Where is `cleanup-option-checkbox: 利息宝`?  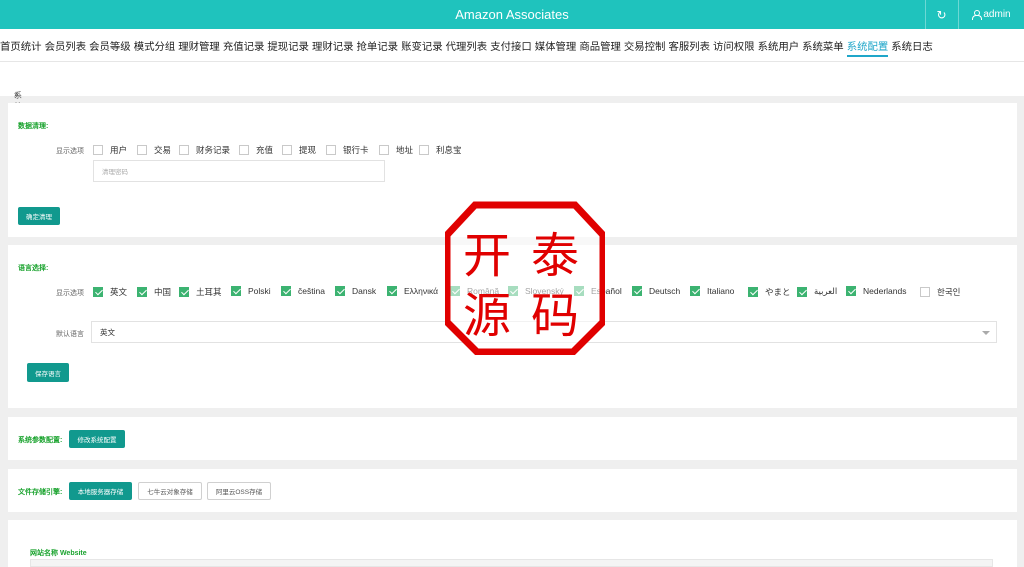
cleanup-option-checkbox: 利息宝 is located at coordinates (440, 150).